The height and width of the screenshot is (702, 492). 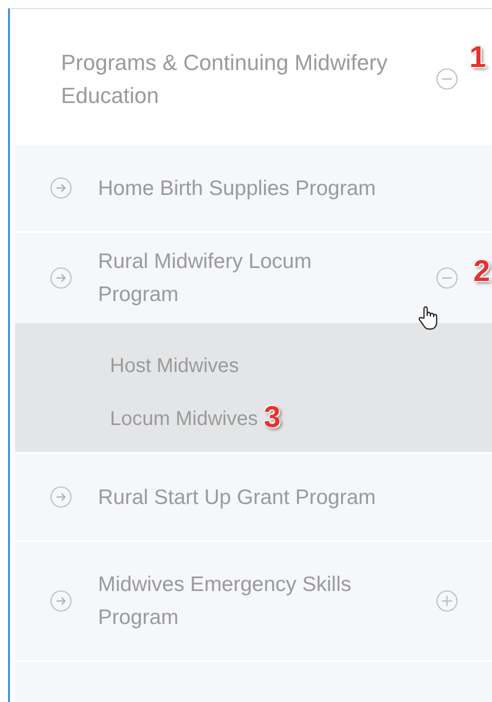 What do you see at coordinates (241, 79) in the screenshot?
I see `section-title: Programs & Continuing Midwifery Education` at bounding box center [241, 79].